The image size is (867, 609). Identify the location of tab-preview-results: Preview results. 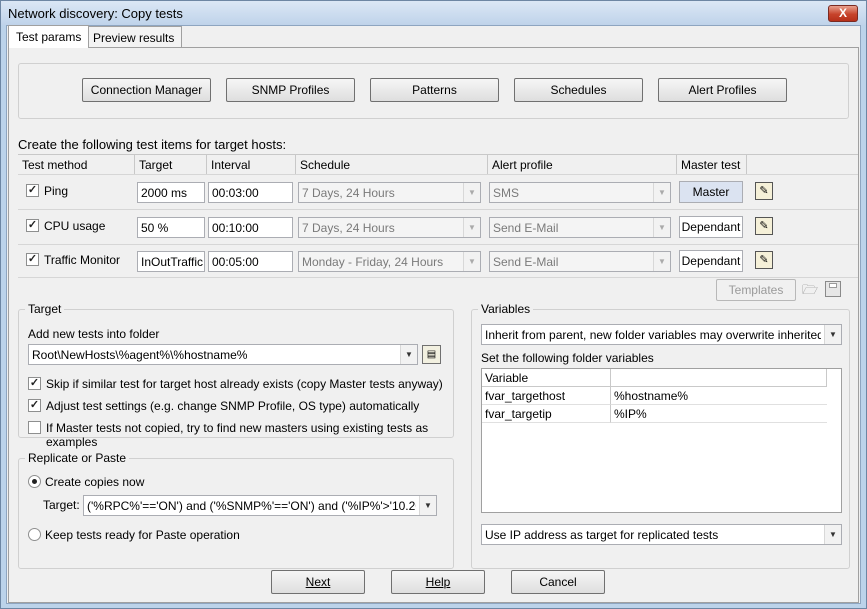
(134, 37).